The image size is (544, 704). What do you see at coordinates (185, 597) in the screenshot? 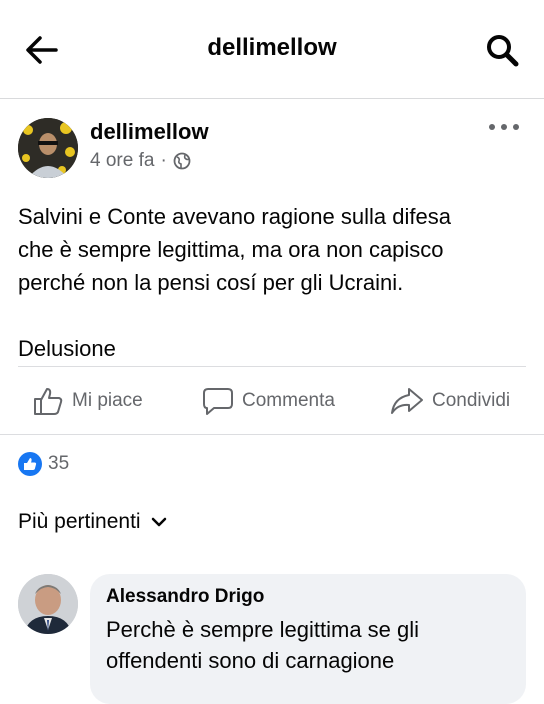
I see `comment-author-name: Alessandro Drigo` at bounding box center [185, 597].